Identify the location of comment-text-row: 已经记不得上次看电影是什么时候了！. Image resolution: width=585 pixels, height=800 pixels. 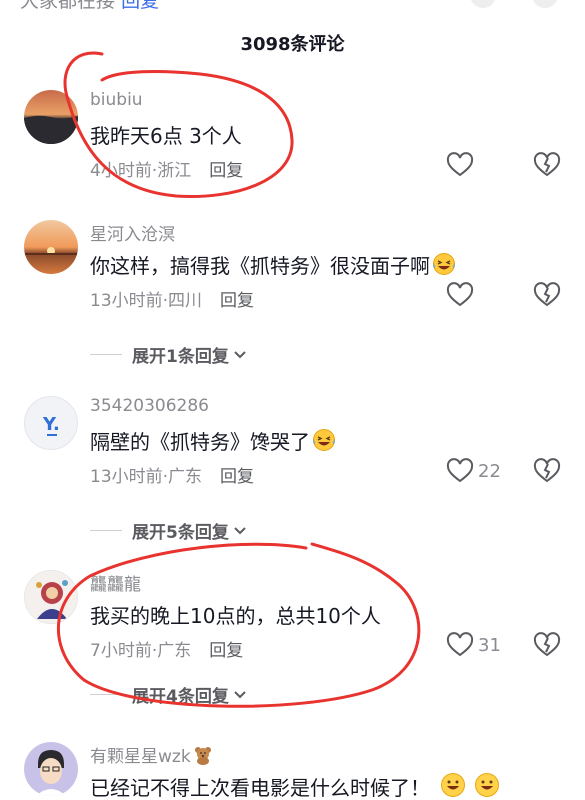
(295, 786).